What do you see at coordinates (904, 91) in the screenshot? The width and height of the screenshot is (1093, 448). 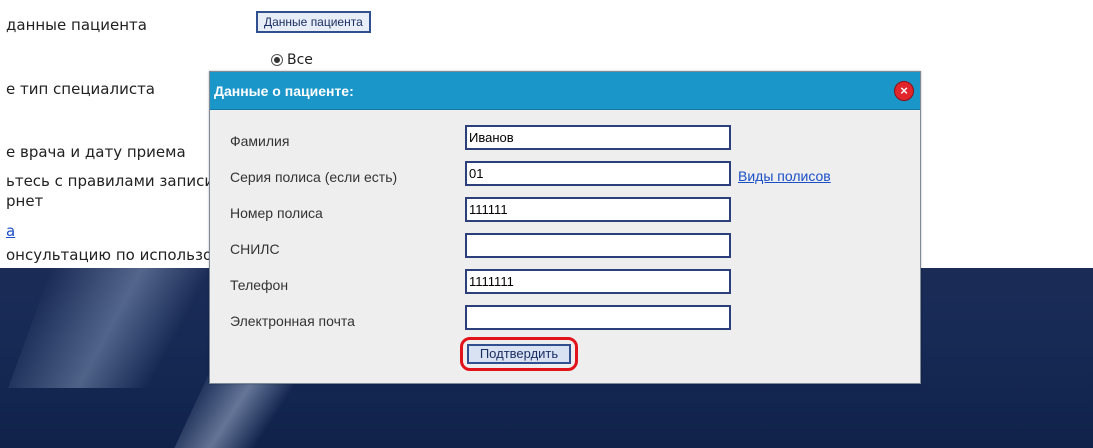 I see `close-icon: ×` at bounding box center [904, 91].